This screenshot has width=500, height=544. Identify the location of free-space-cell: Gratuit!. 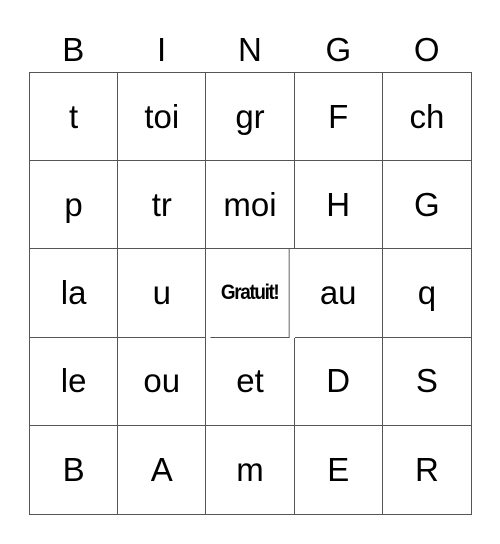
(250, 293).